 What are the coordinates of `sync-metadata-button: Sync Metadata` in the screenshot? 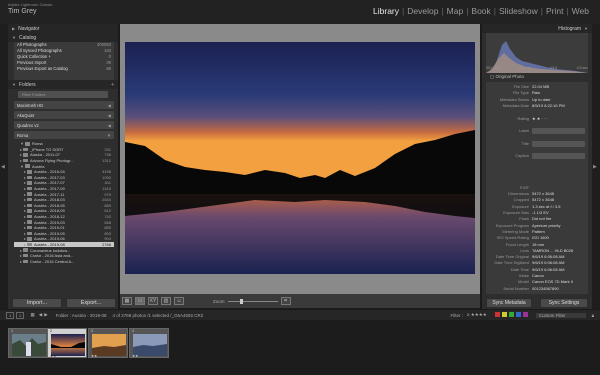 It's located at (509, 303).